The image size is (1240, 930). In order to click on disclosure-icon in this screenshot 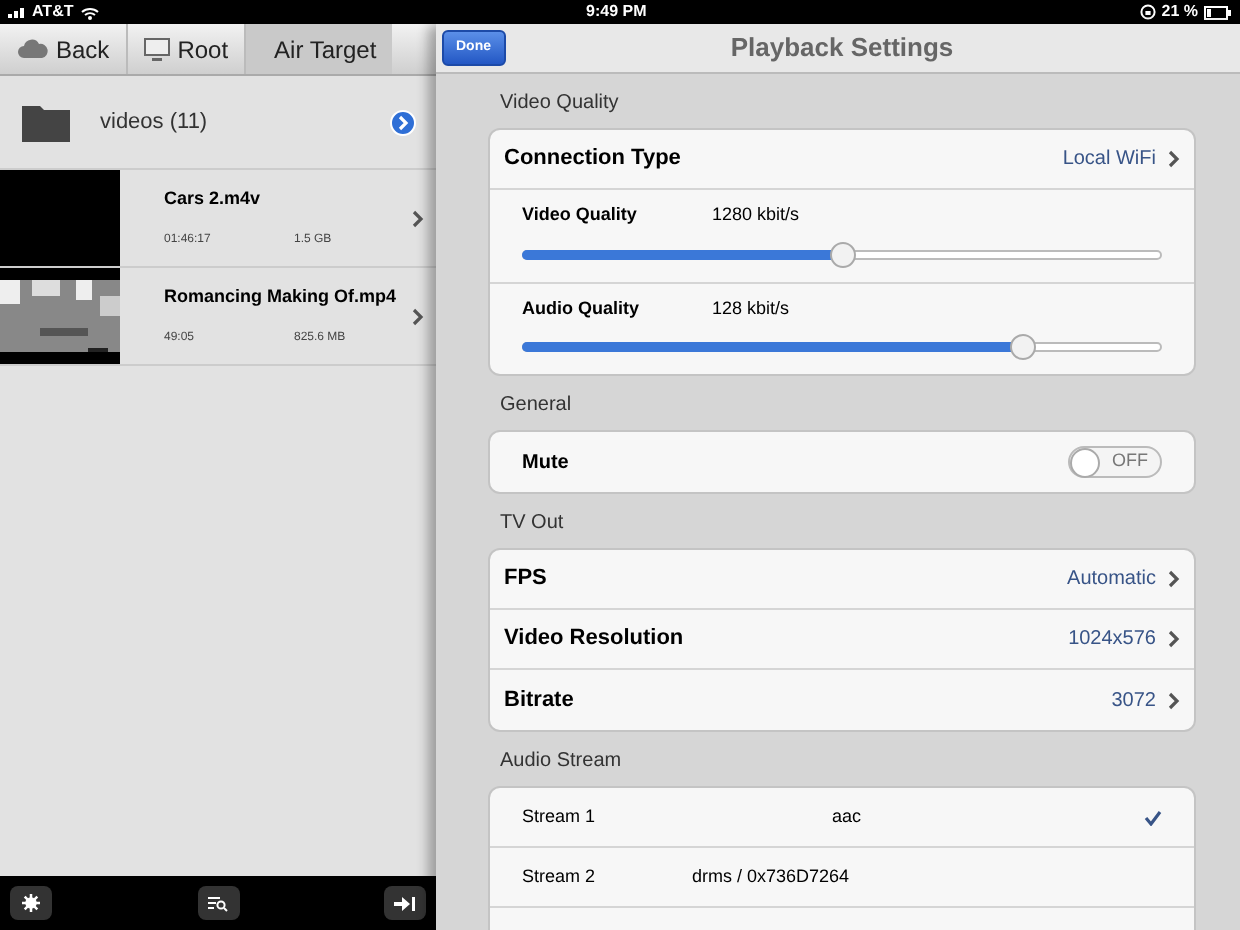, I will do `click(403, 122)`.